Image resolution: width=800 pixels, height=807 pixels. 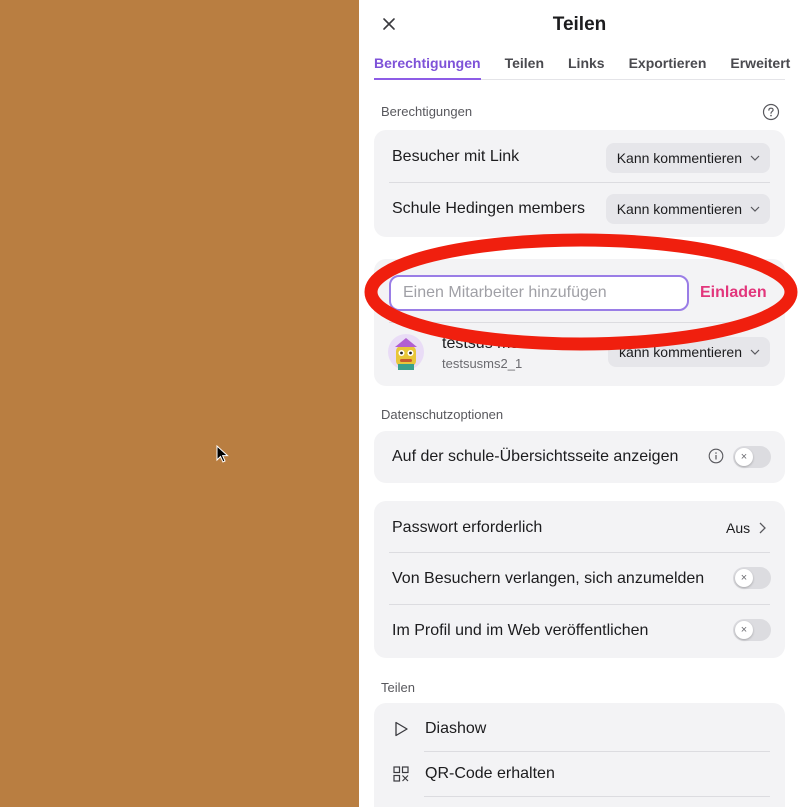 I want to click on invite-collaborator-input, so click(x=539, y=293).